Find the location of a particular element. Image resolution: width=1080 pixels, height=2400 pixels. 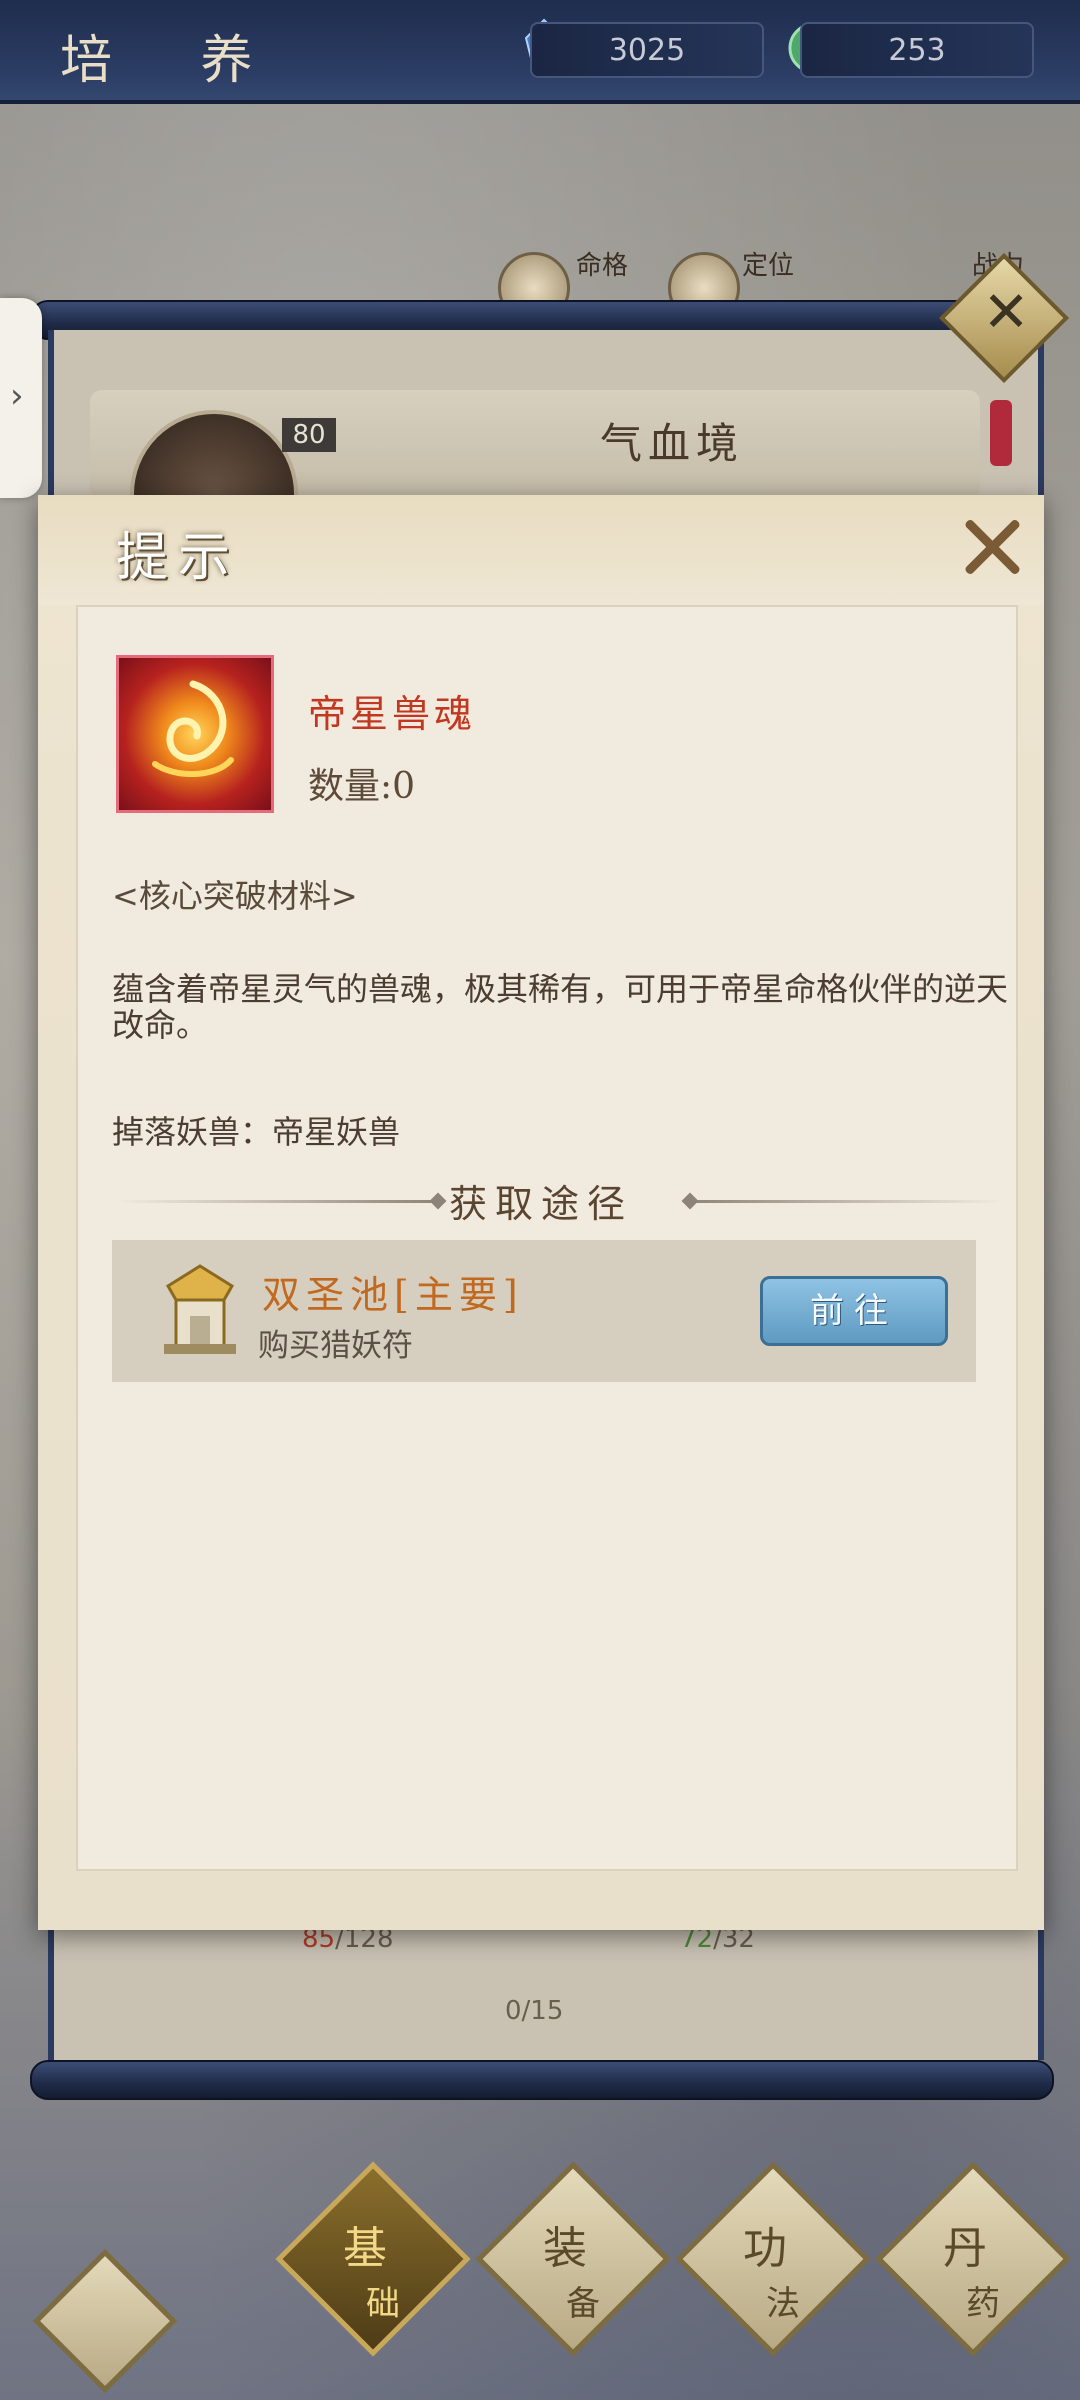

nav-pills-label: 丹药 is located at coordinates (971, 2273).